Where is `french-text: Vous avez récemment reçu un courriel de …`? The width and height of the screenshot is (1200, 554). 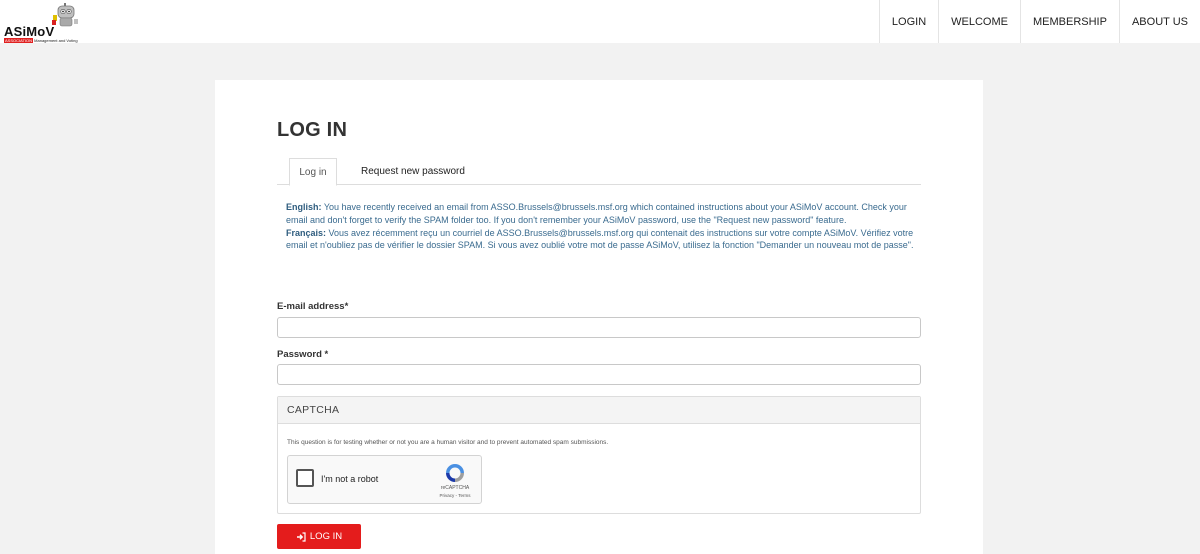 french-text: Vous avez récemment reçu un courriel de … is located at coordinates (600, 239).